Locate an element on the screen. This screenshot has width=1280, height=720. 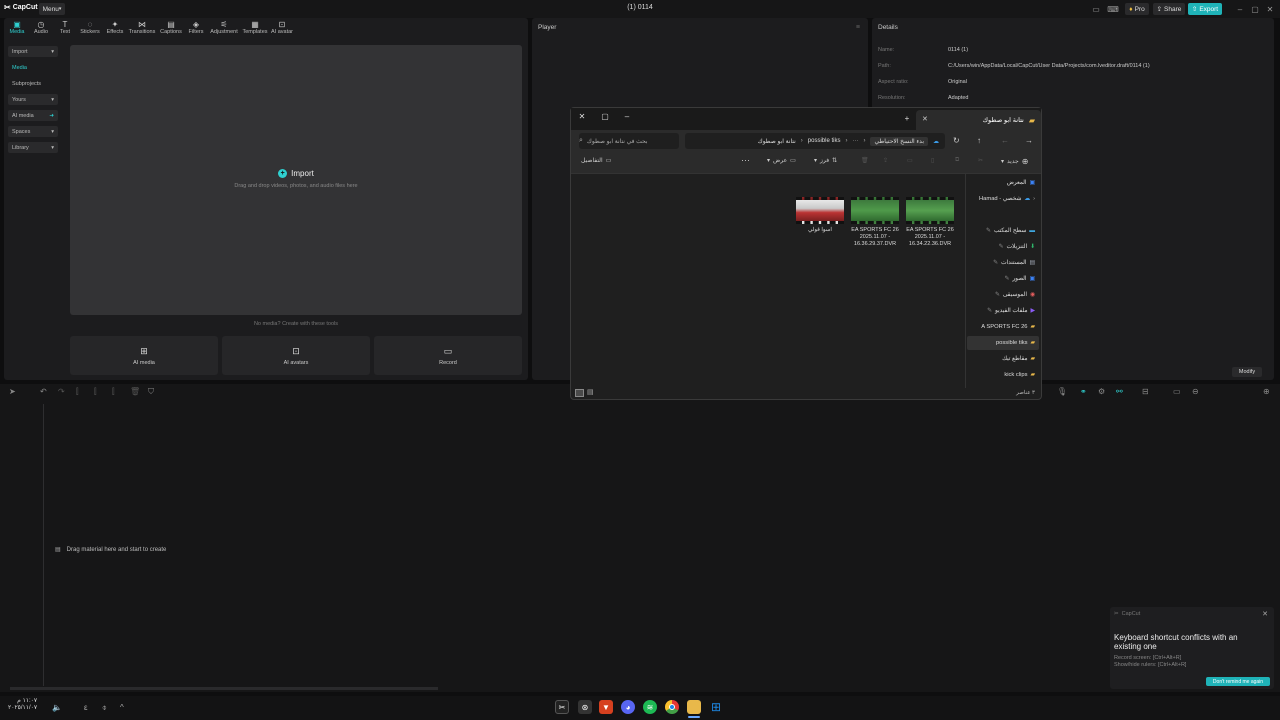
tool-transitions: ⋈ Transitions is located at coordinates (142, 28).